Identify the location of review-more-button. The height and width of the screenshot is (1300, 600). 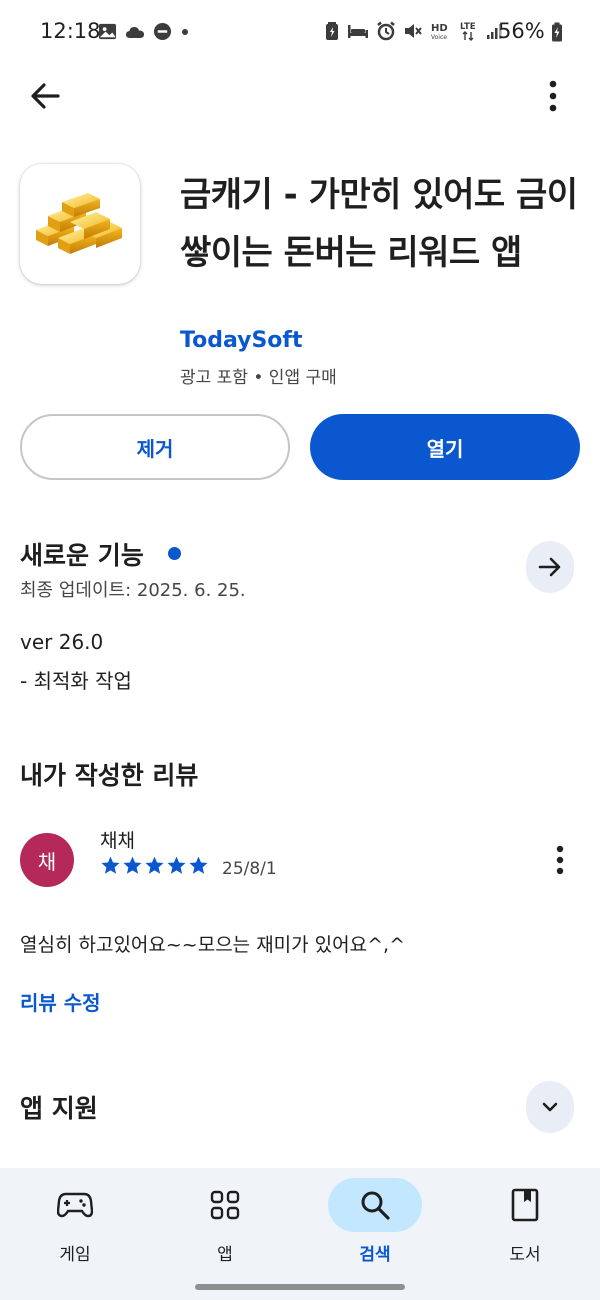
(560, 860).